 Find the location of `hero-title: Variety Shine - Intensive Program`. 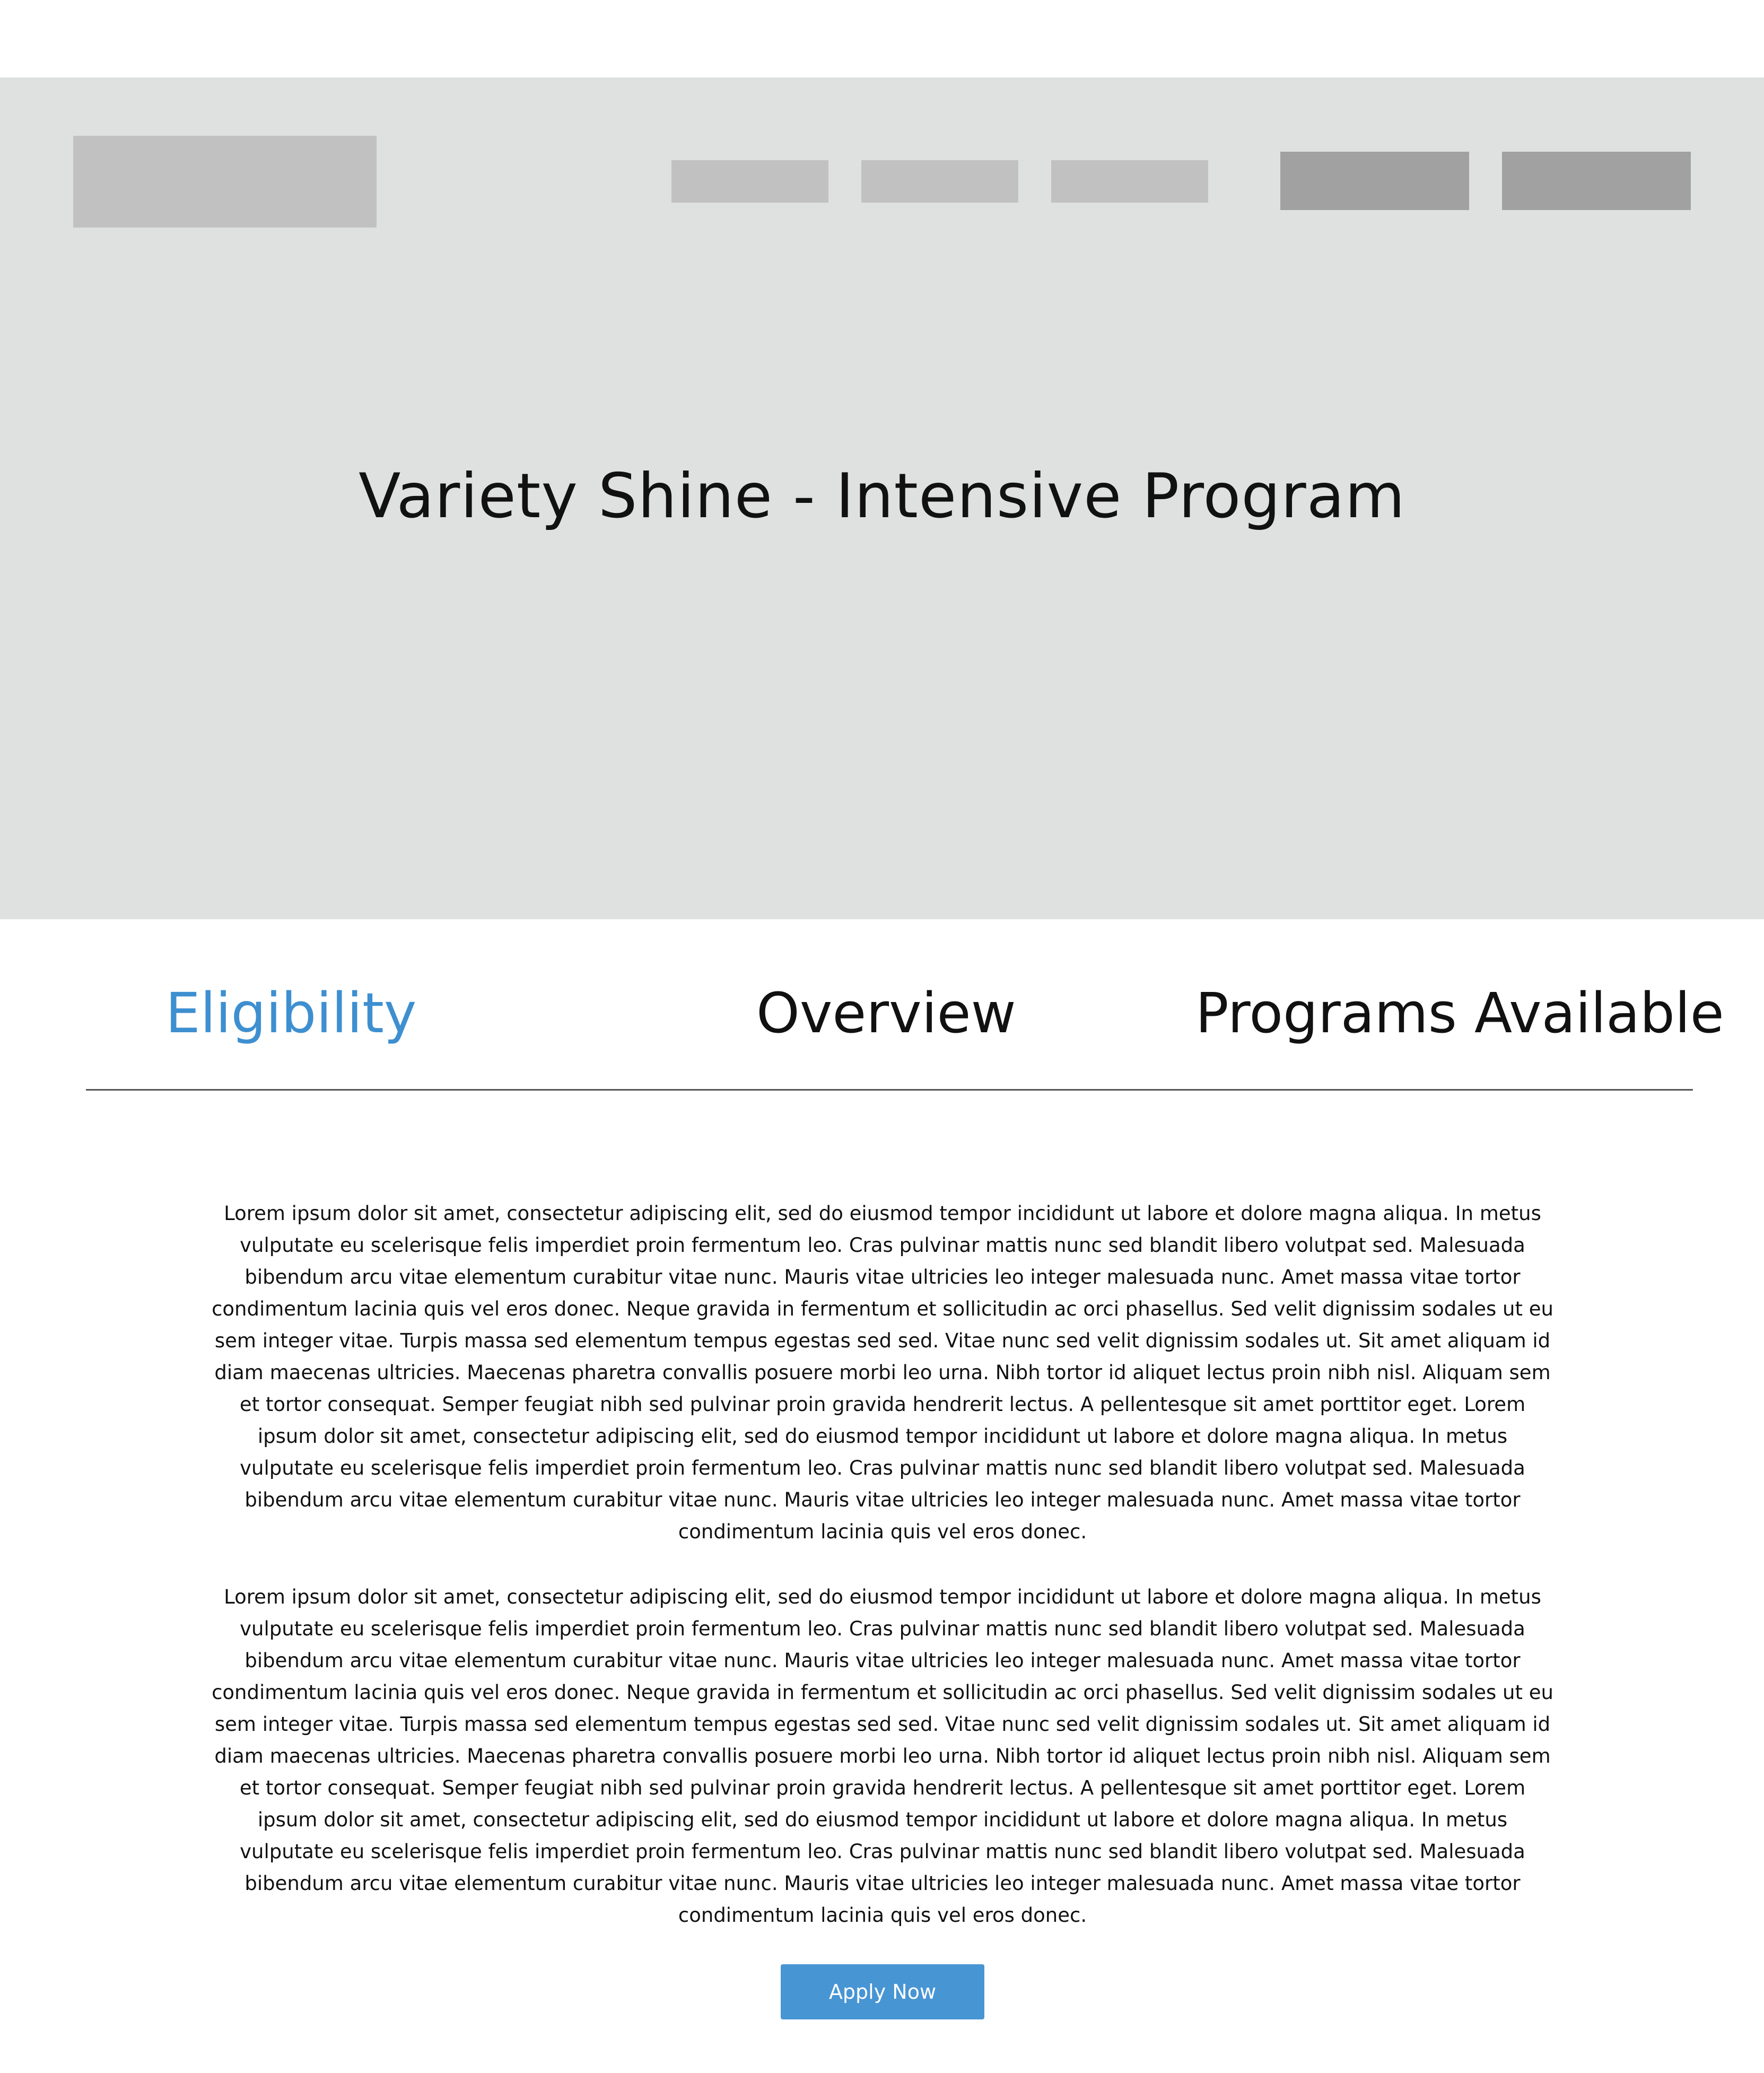

hero-title: Variety Shine - Intensive Program is located at coordinates (882, 496).